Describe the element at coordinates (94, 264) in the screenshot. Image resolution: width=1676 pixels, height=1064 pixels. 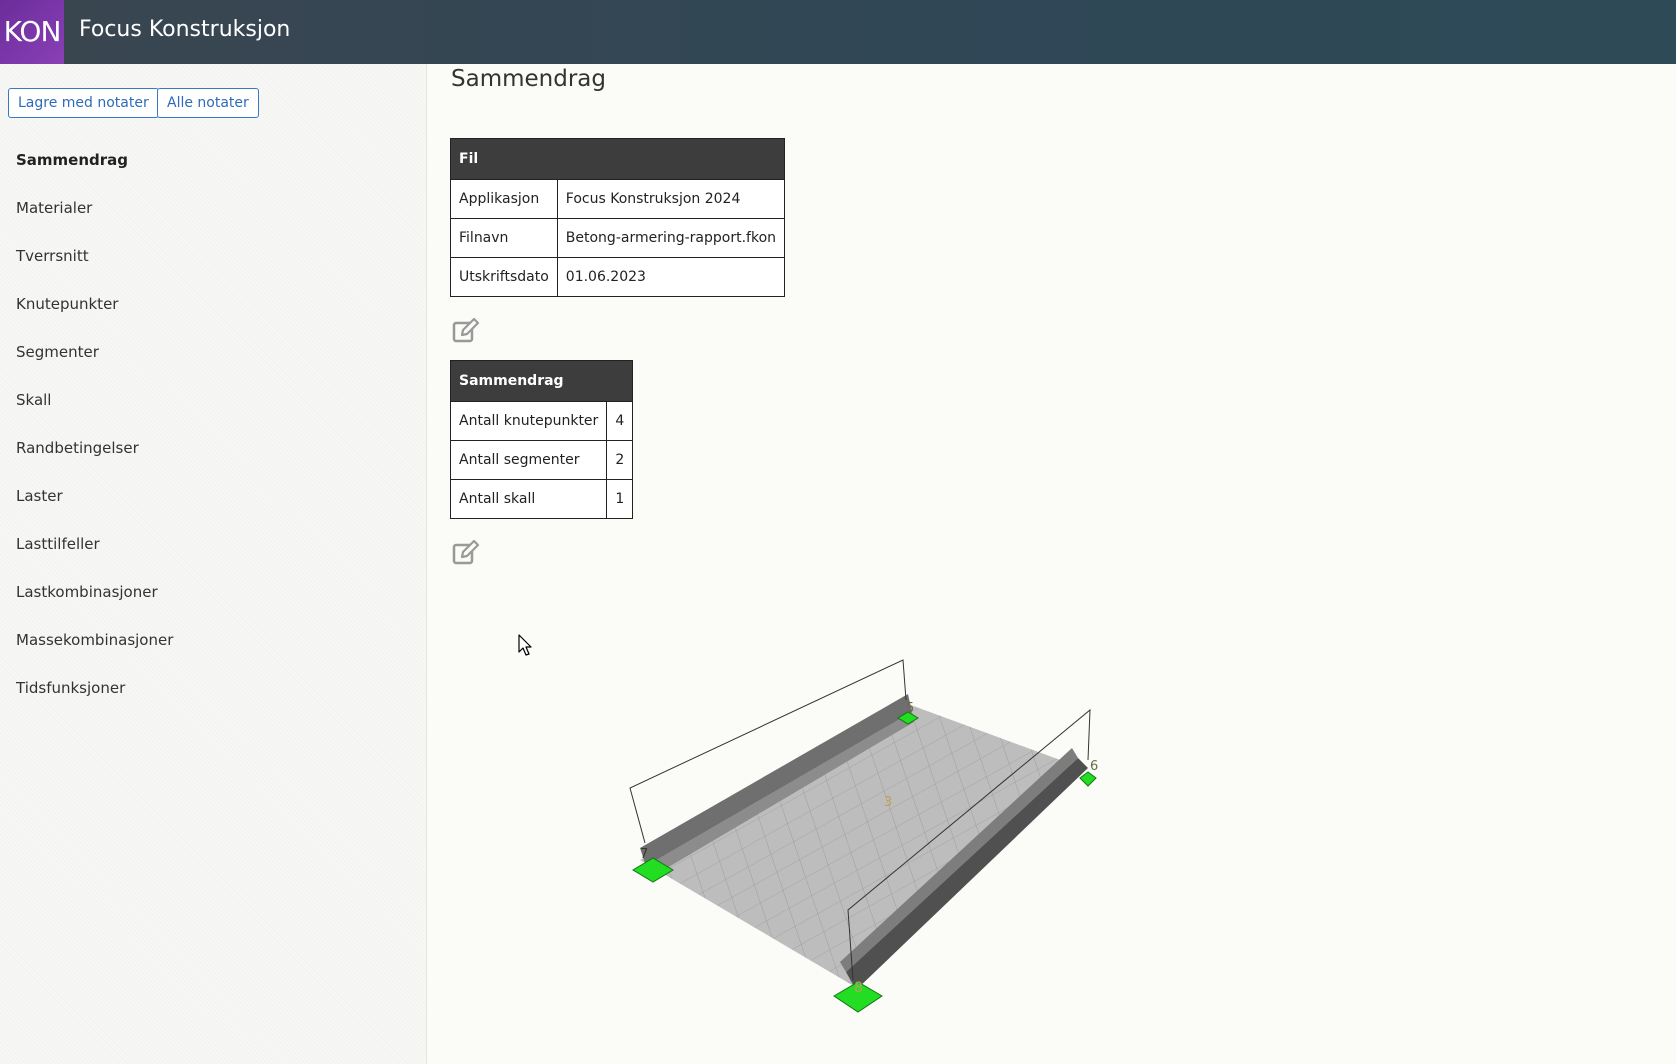
I see `sidebar-item-tverrsnitt: Tverrsnitt` at that location.